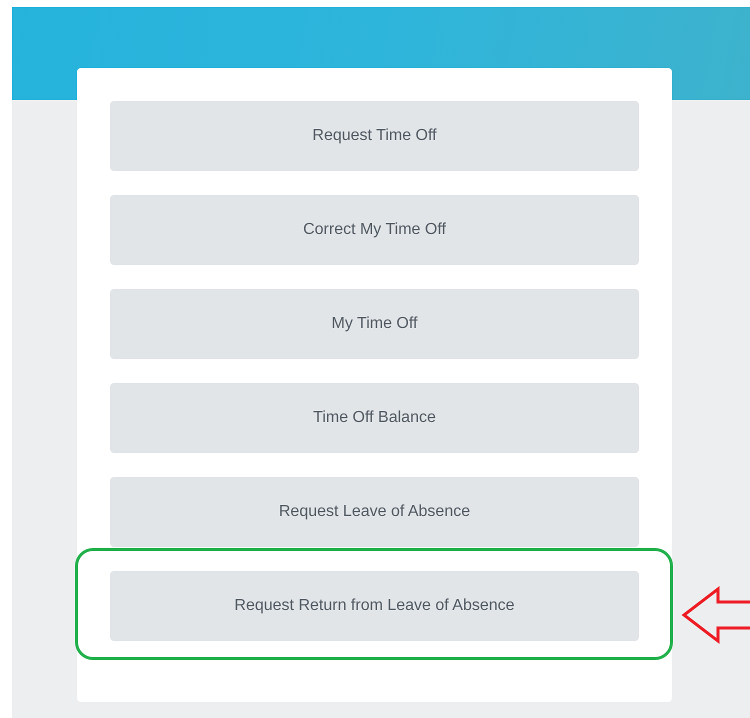  What do you see at coordinates (374, 418) in the screenshot?
I see `action-button: Time Off Balance` at bounding box center [374, 418].